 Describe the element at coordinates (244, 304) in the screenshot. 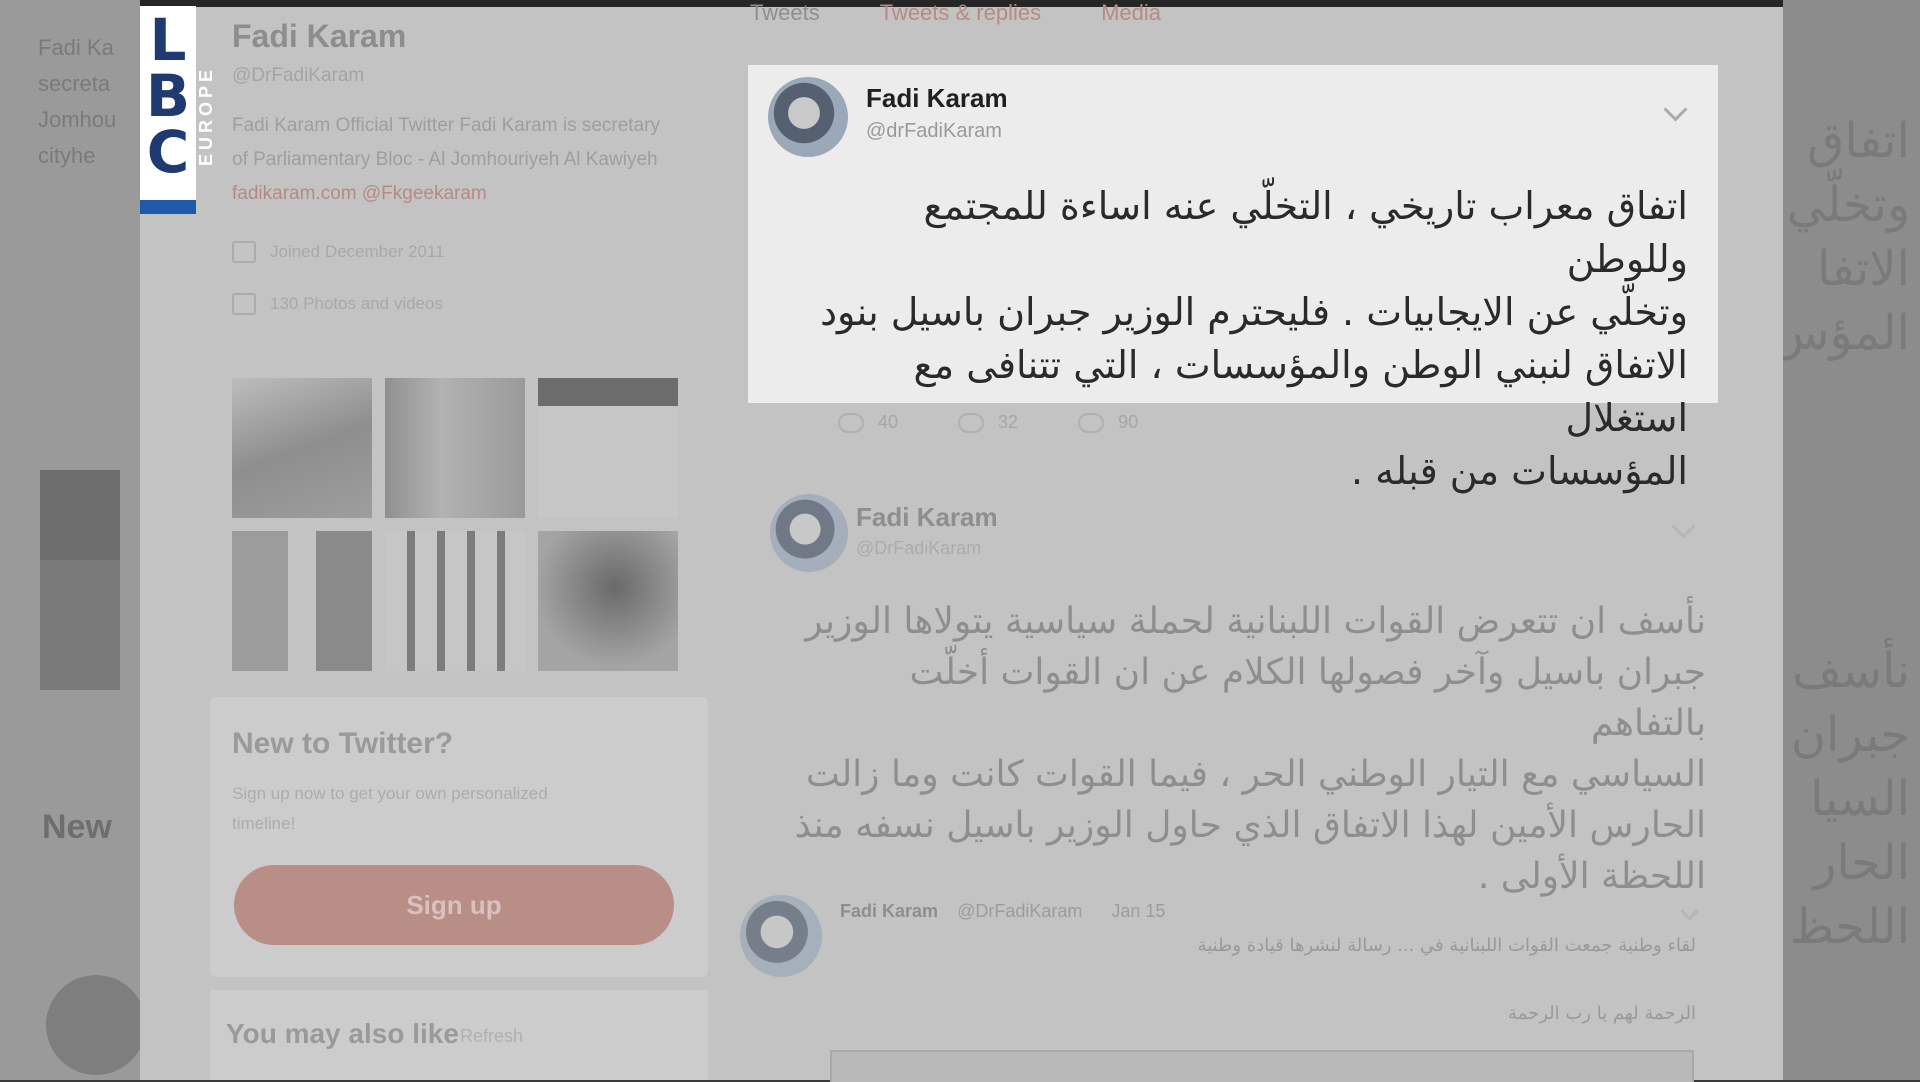

I see `photo-icon` at that location.